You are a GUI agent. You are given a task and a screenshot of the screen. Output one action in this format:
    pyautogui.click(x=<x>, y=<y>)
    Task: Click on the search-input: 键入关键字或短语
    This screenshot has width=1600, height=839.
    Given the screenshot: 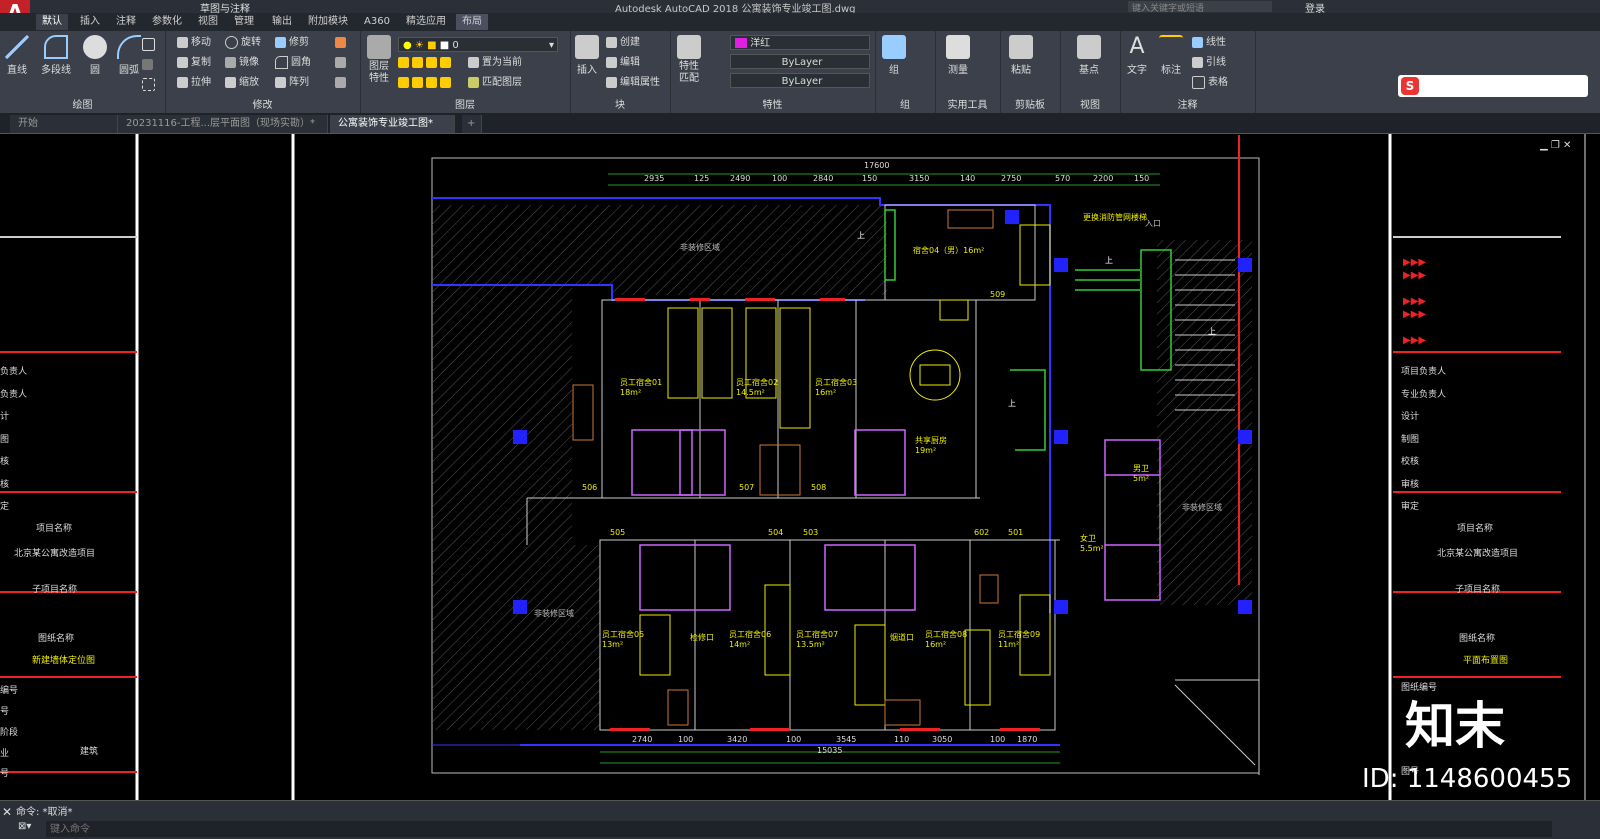 What is the action you would take?
    pyautogui.click(x=1200, y=7)
    